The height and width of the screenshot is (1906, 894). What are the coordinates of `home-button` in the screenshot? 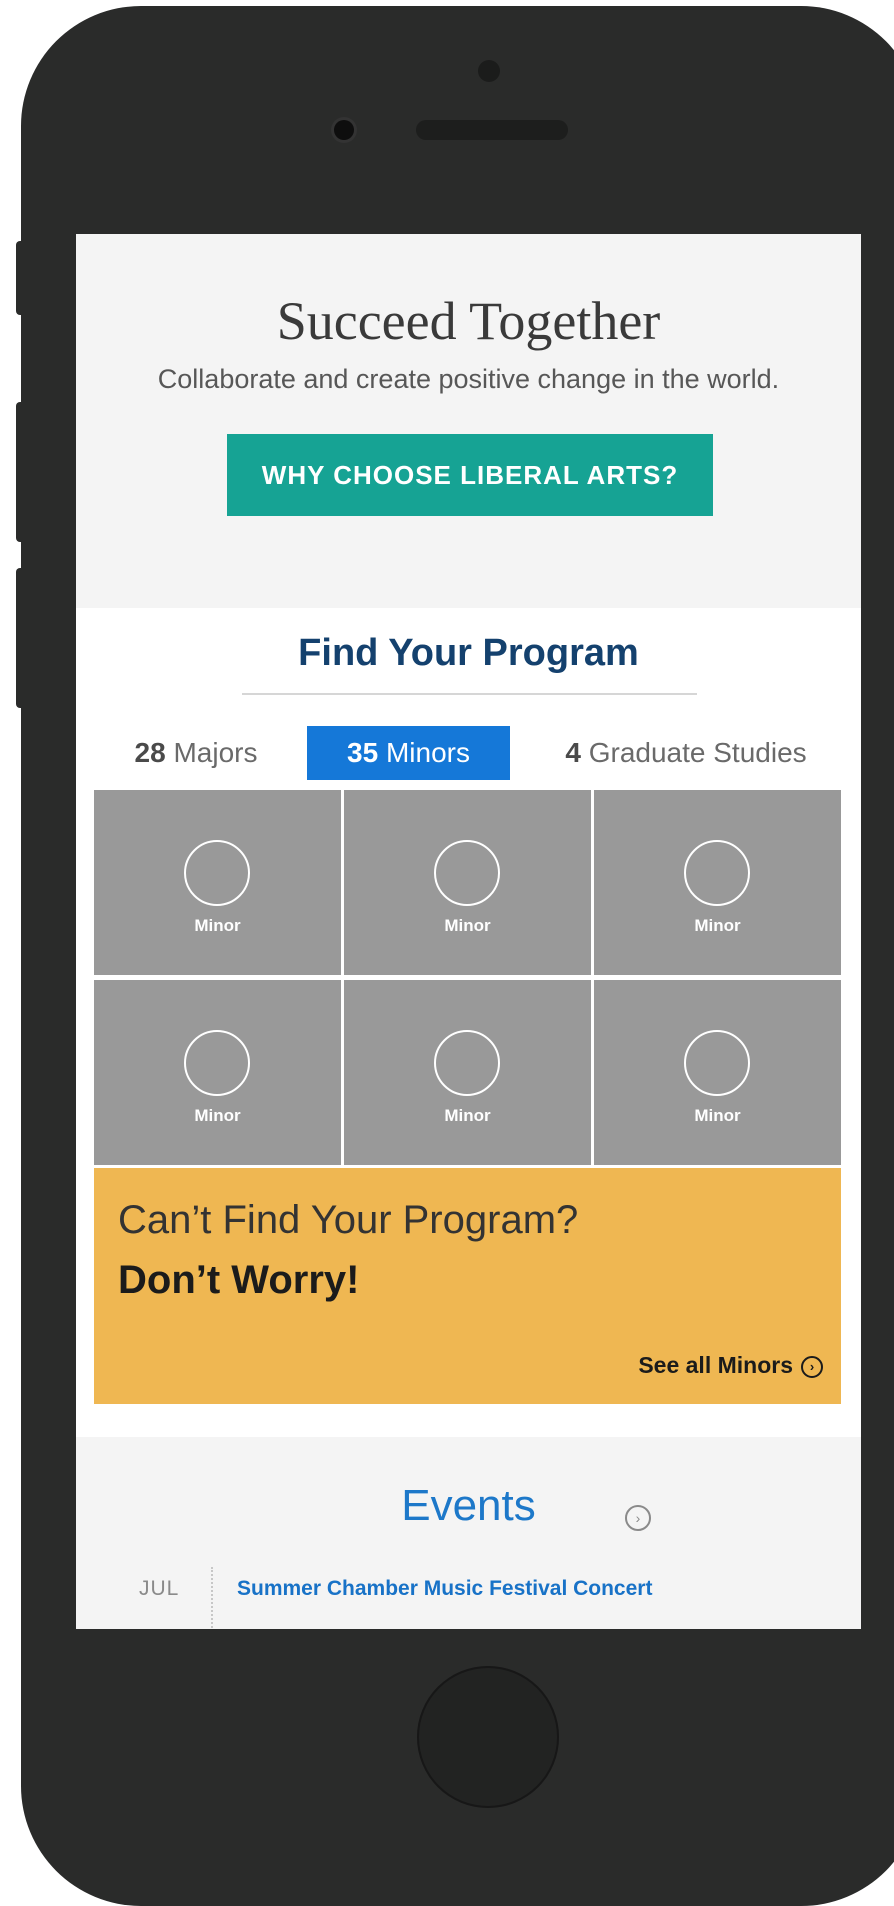 It's located at (488, 1737).